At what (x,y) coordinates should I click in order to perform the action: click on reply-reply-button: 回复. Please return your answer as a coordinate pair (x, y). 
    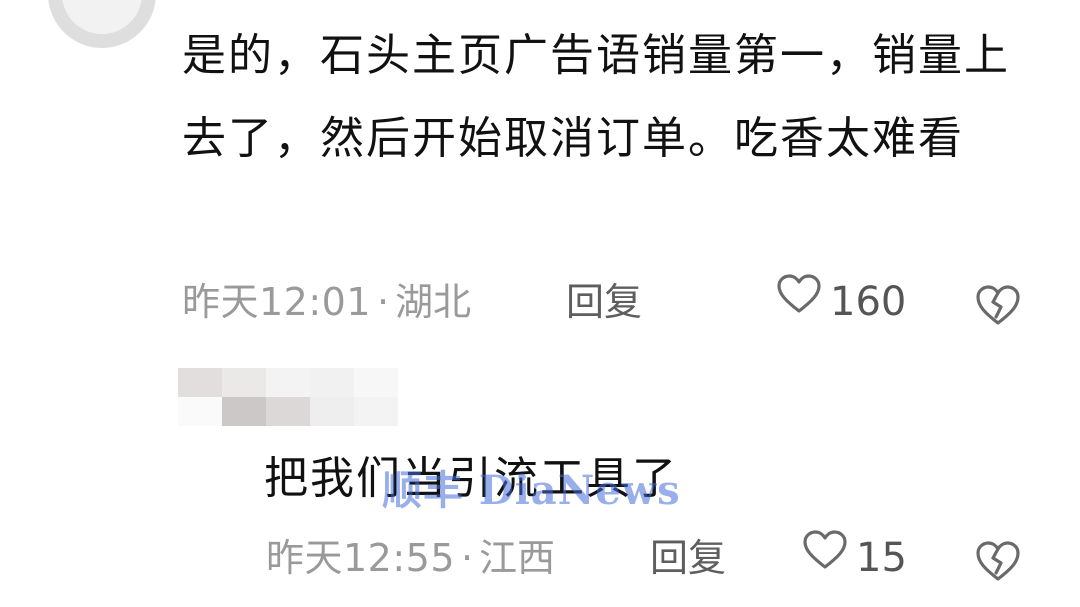
    Looking at the image, I should click on (688, 558).